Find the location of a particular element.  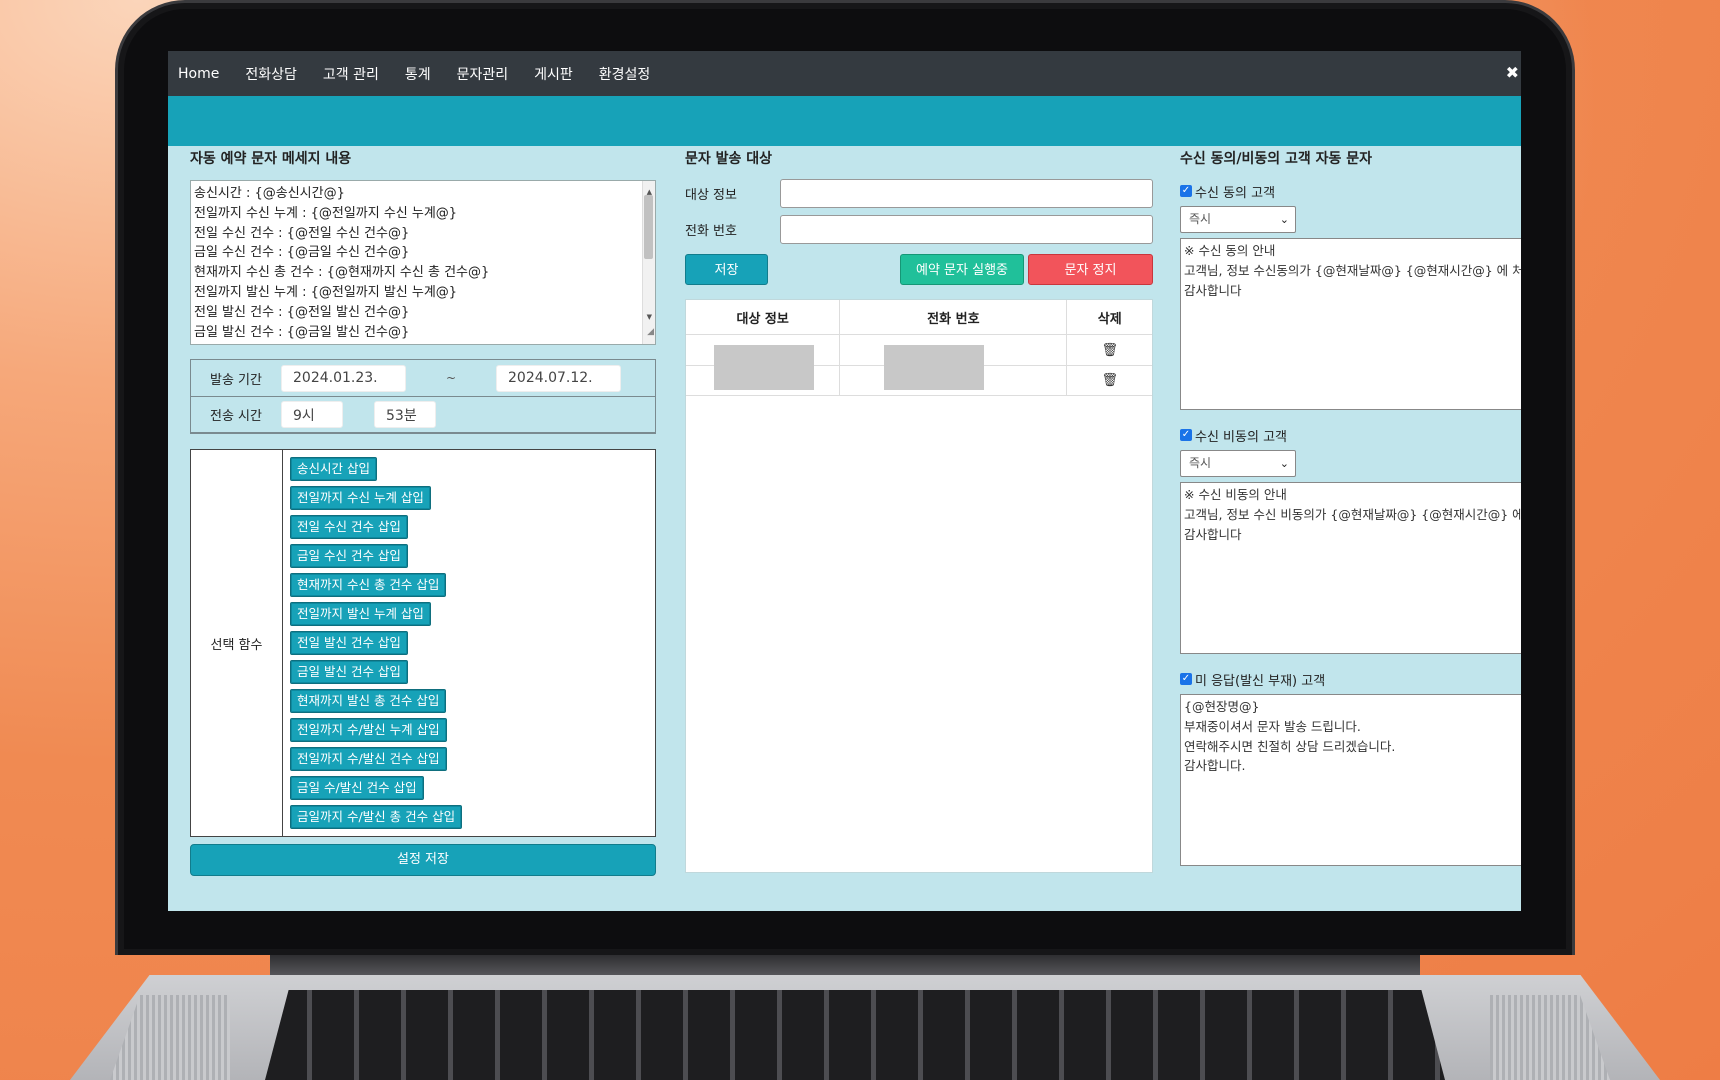

scheduled-running-button: 예약 문자 실행중 is located at coordinates (962, 269).